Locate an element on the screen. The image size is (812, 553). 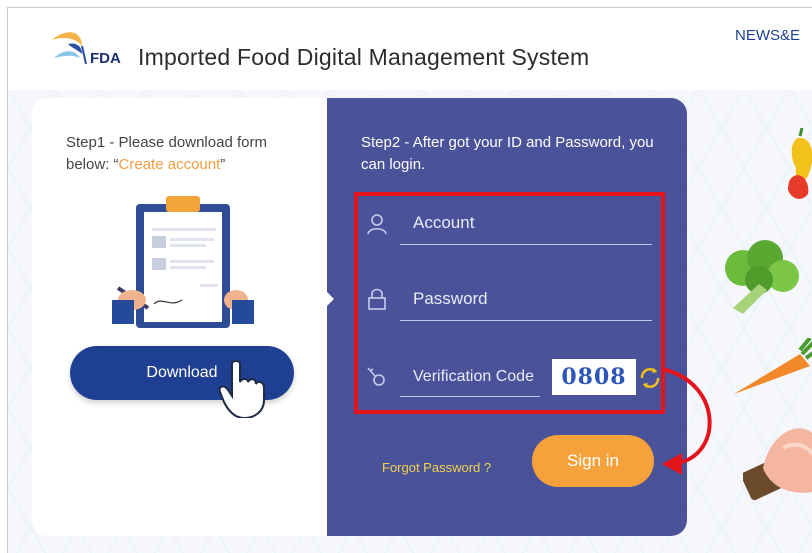
fda-logo-text: FDA is located at coordinates (105, 58).